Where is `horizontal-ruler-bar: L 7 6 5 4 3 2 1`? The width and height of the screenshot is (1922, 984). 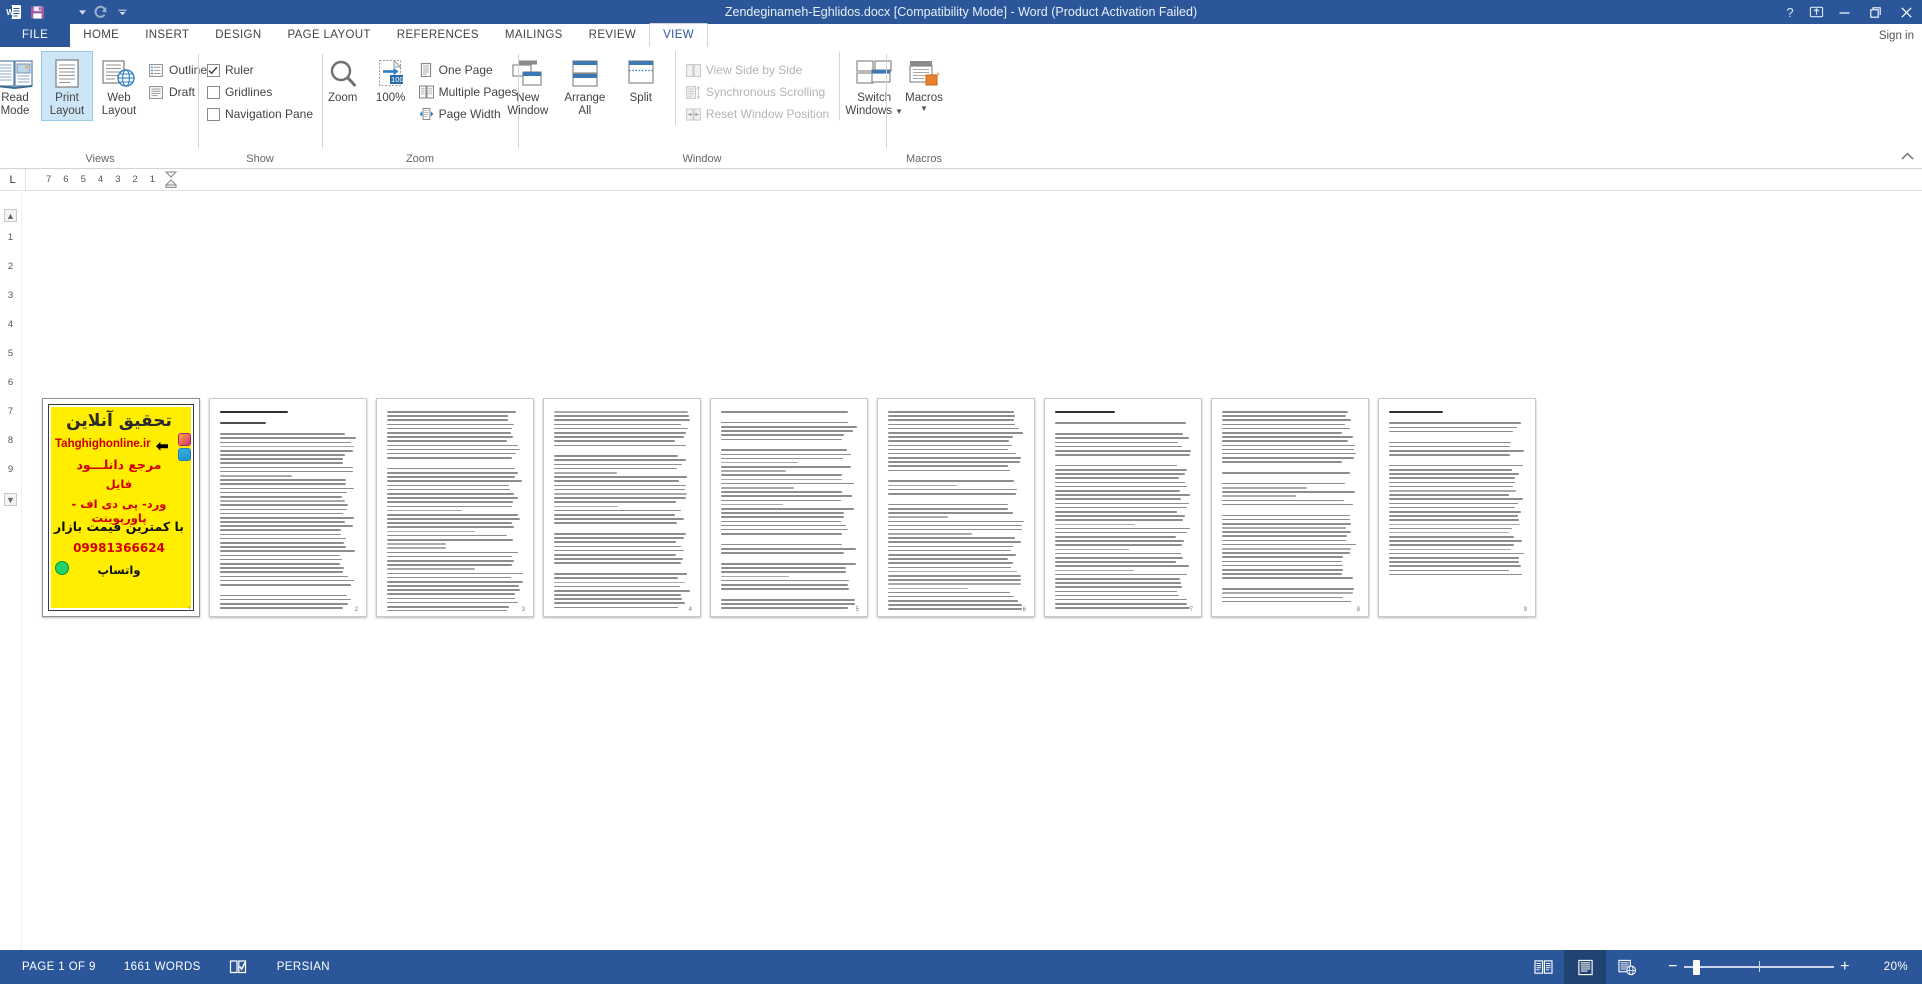 horizontal-ruler-bar: L 7 6 5 4 3 2 1 is located at coordinates (961, 179).